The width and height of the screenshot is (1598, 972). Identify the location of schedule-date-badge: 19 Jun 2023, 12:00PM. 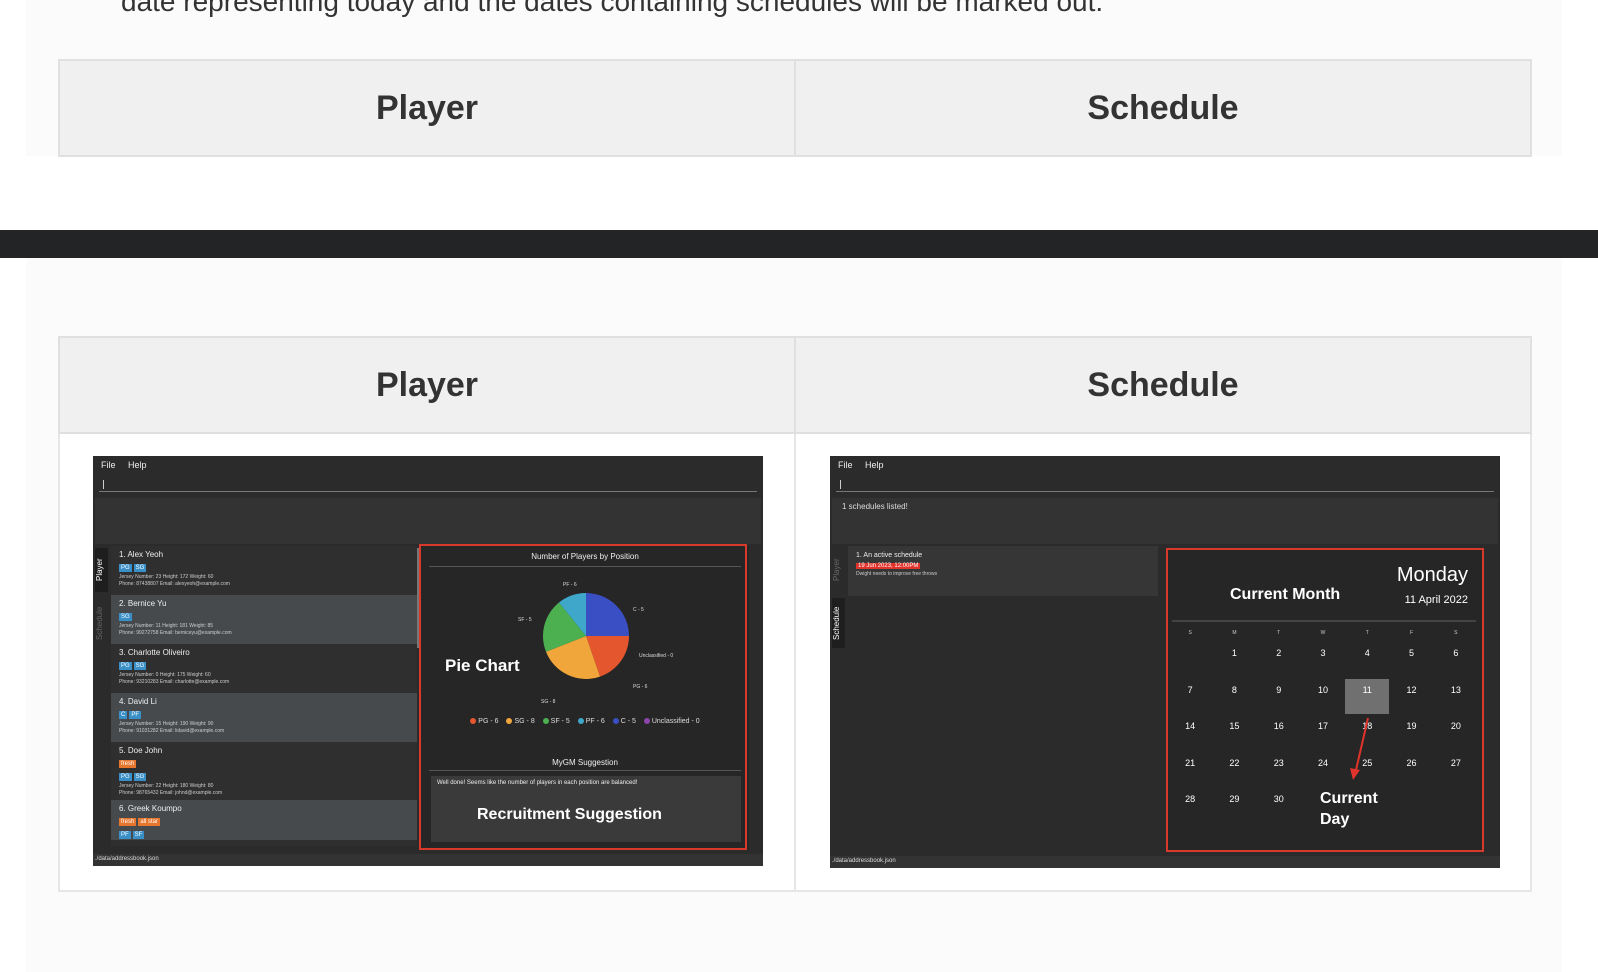
(888, 566).